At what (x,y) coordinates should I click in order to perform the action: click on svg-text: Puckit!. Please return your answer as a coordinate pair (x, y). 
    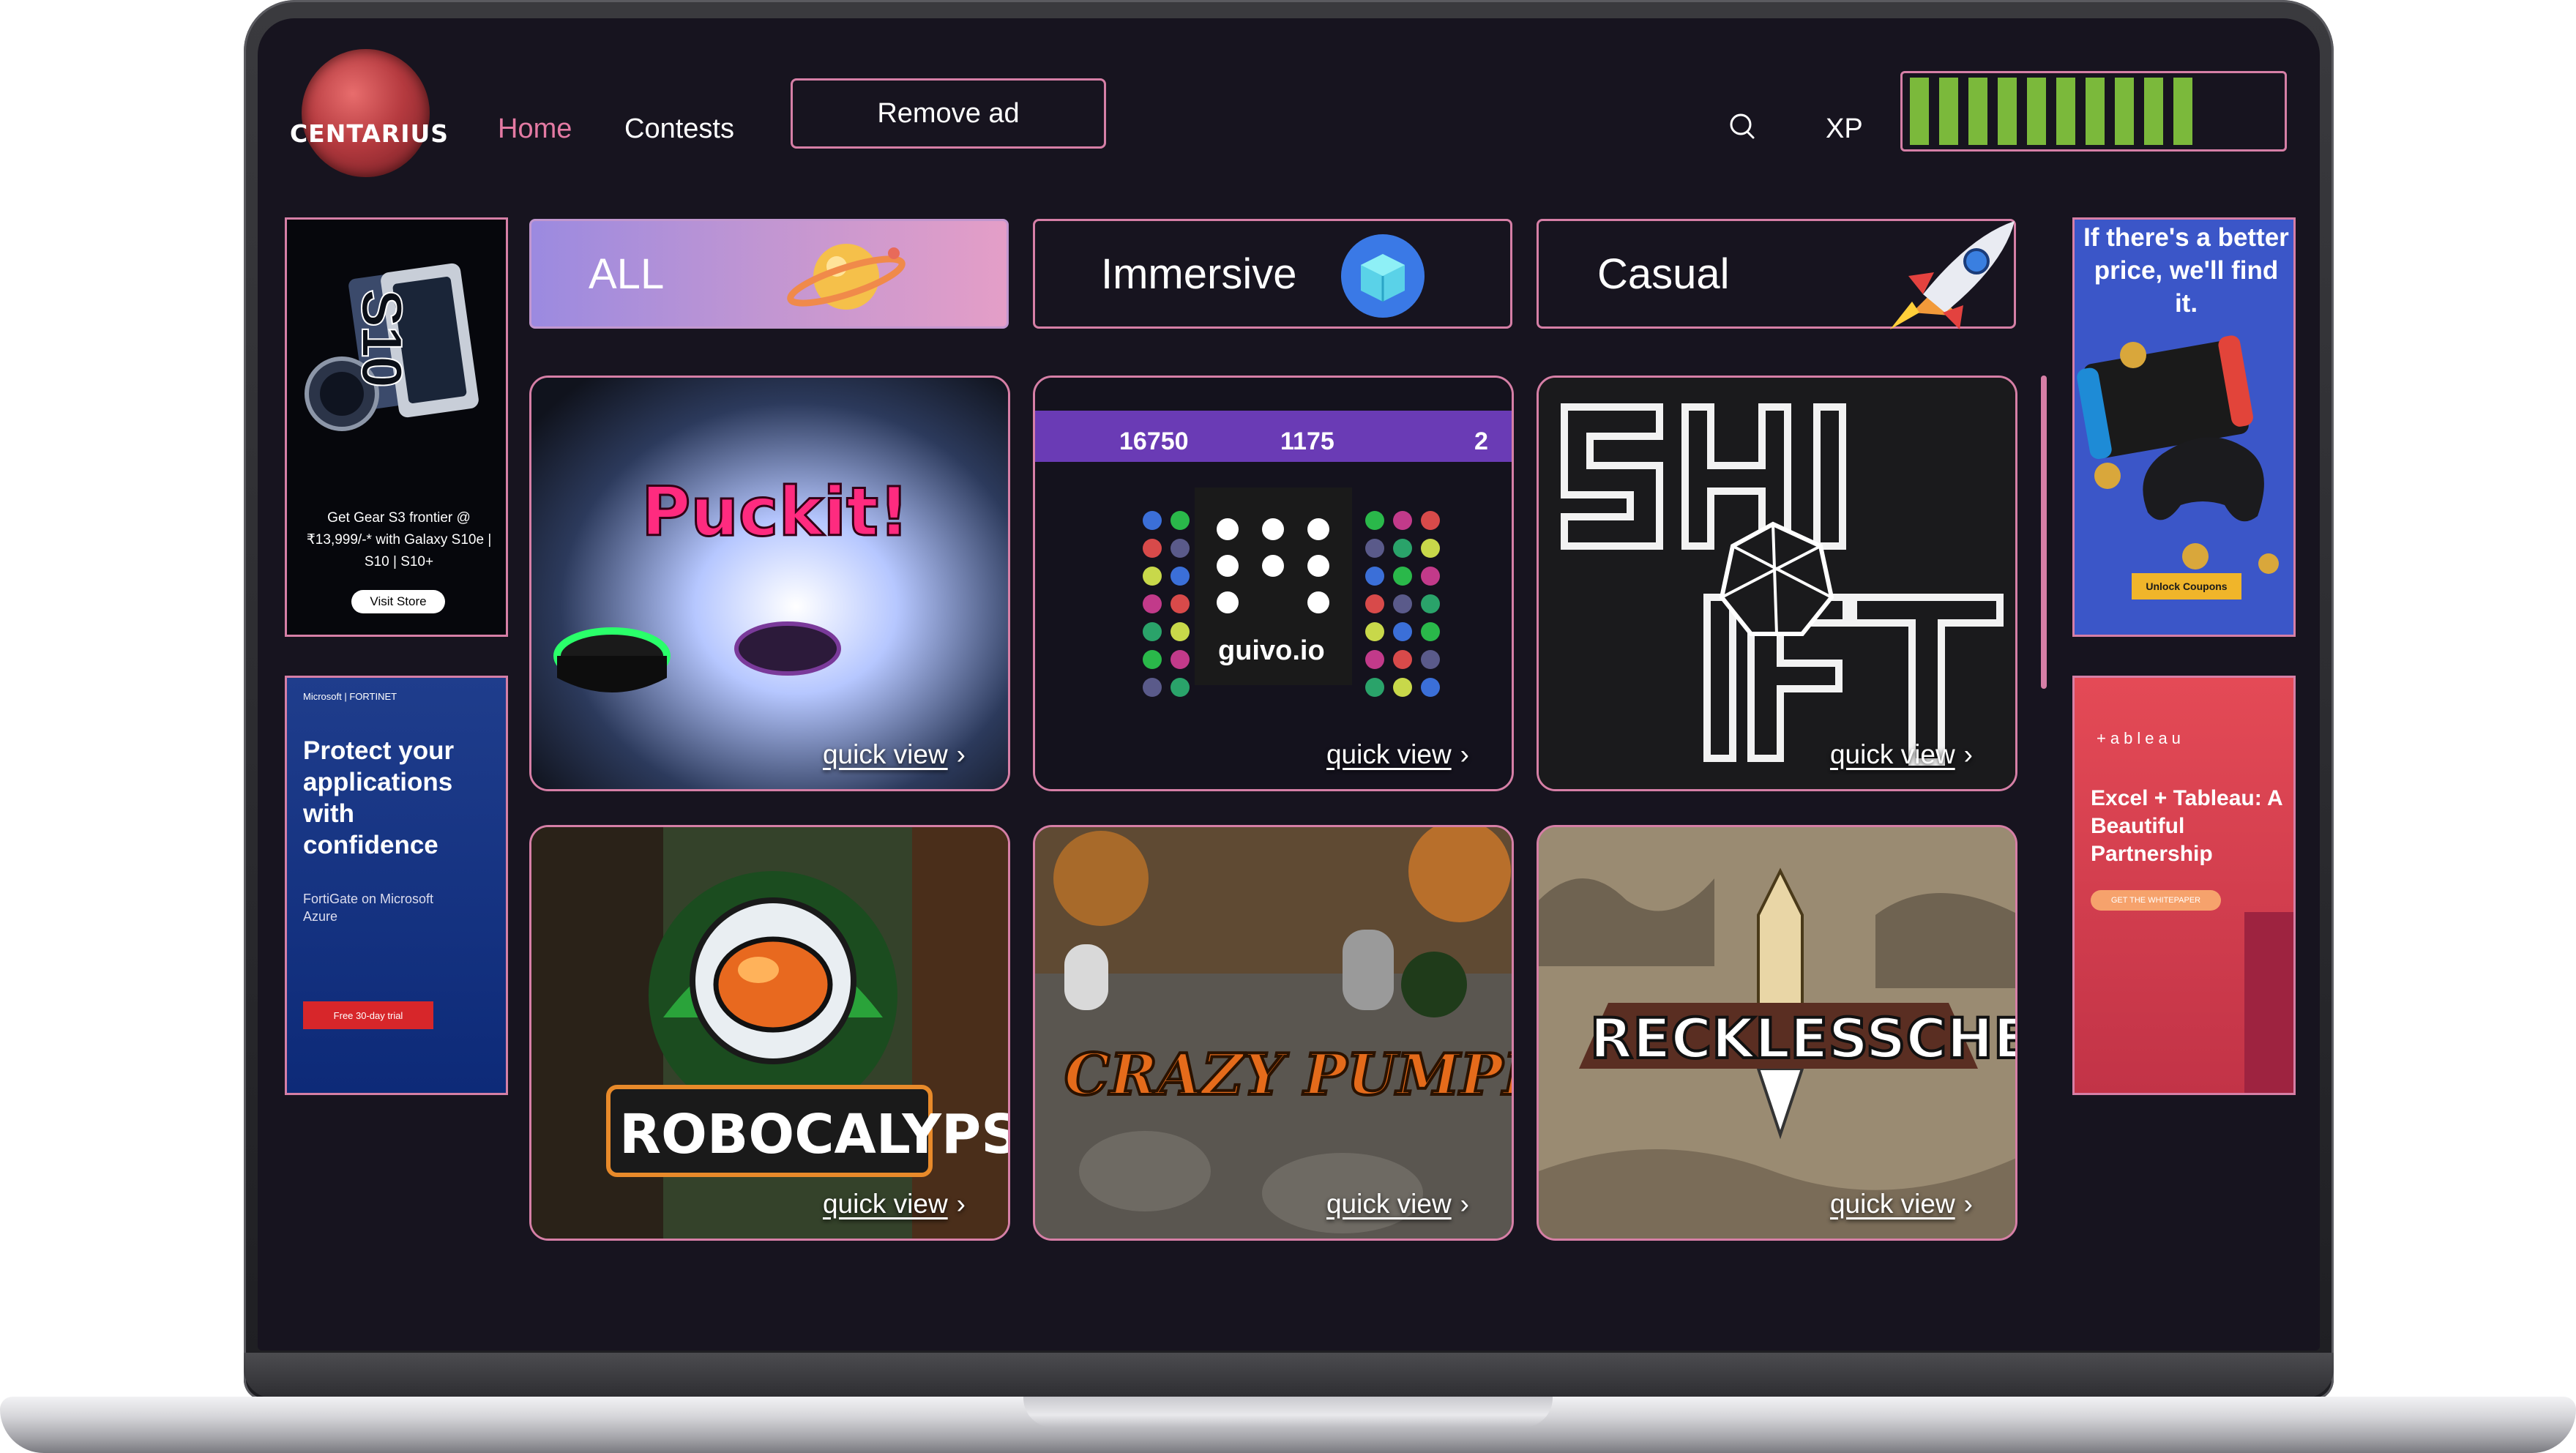
    Looking at the image, I should click on (775, 512).